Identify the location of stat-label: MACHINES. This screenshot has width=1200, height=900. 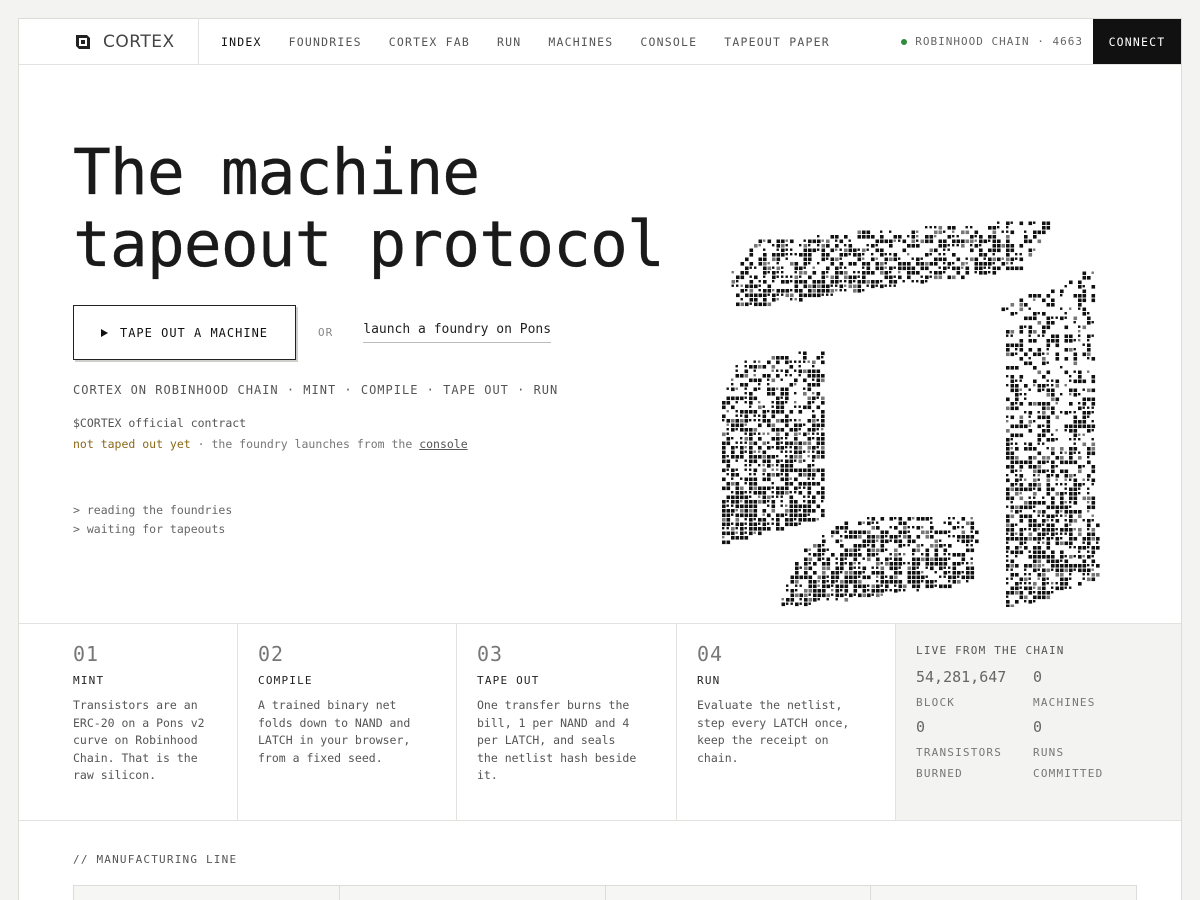
(1064, 702).